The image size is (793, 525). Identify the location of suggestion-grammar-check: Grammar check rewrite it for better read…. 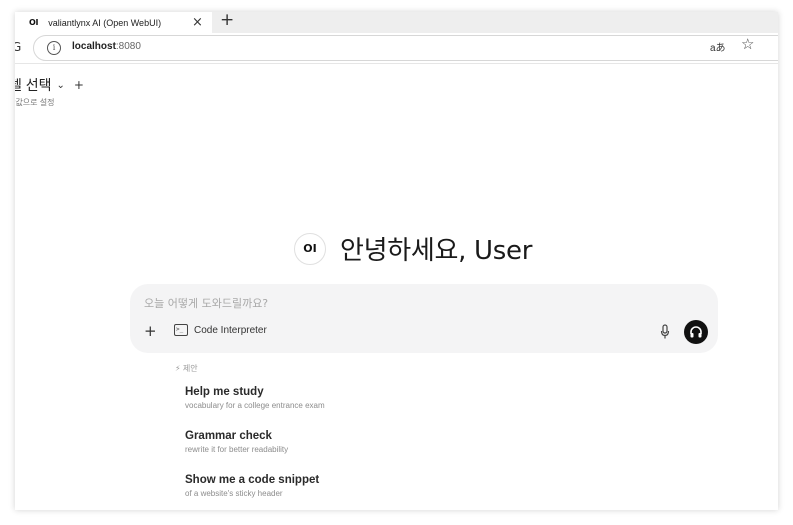
(236, 442).